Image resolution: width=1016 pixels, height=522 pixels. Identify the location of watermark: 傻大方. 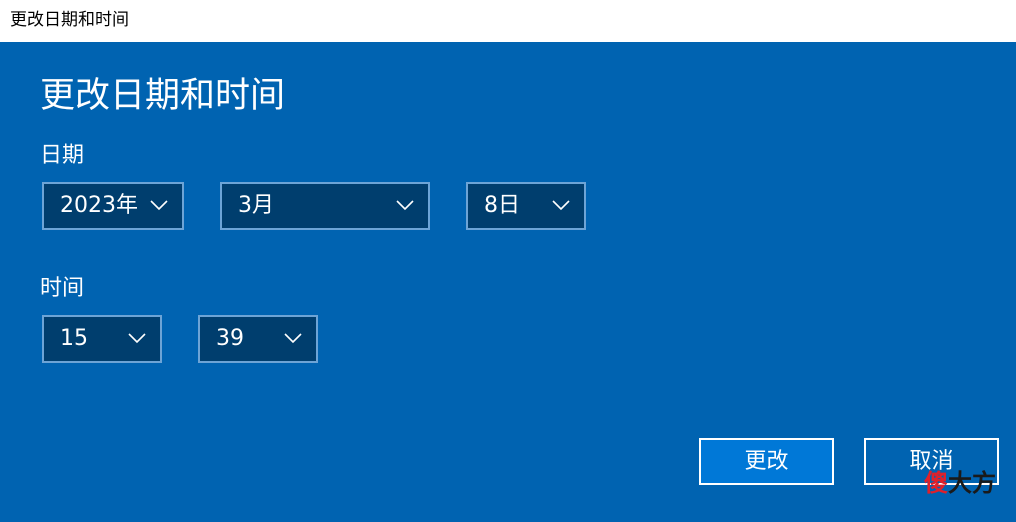
(960, 483).